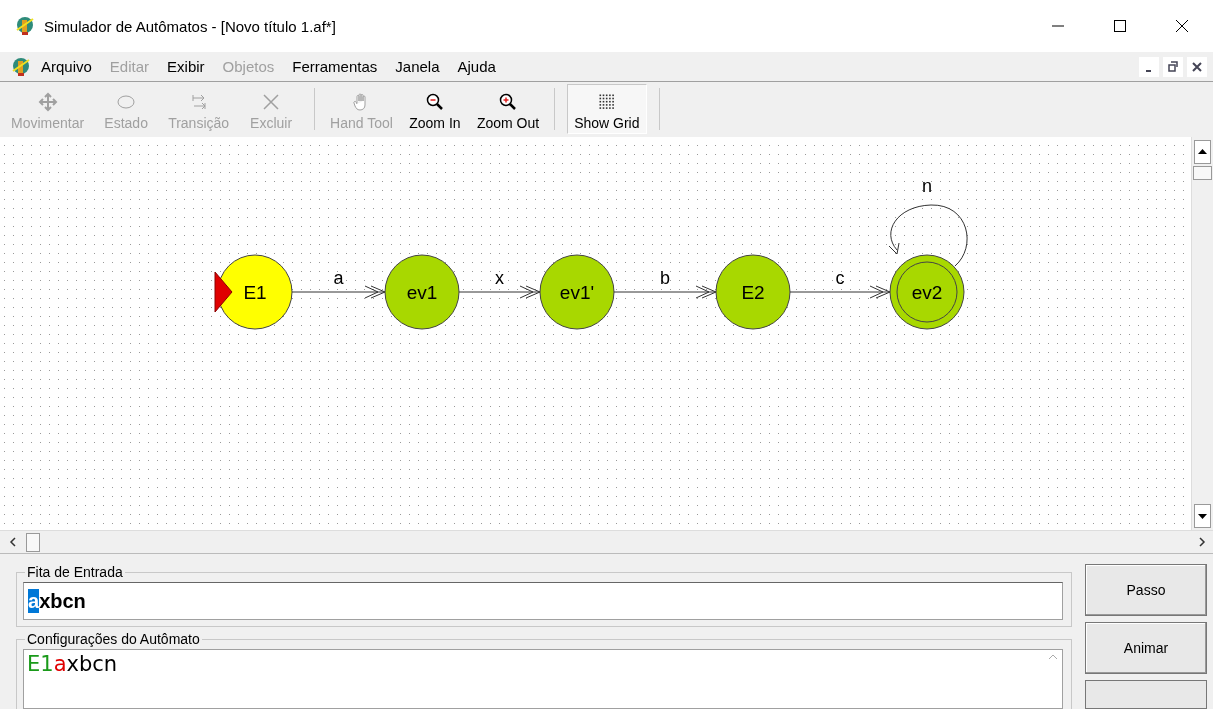  Describe the element at coordinates (508, 102) in the screenshot. I see `zoom-in-icon` at that location.